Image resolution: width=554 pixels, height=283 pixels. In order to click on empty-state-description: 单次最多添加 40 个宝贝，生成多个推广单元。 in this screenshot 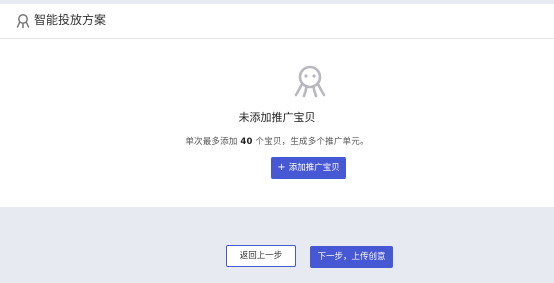, I will do `click(277, 142)`.